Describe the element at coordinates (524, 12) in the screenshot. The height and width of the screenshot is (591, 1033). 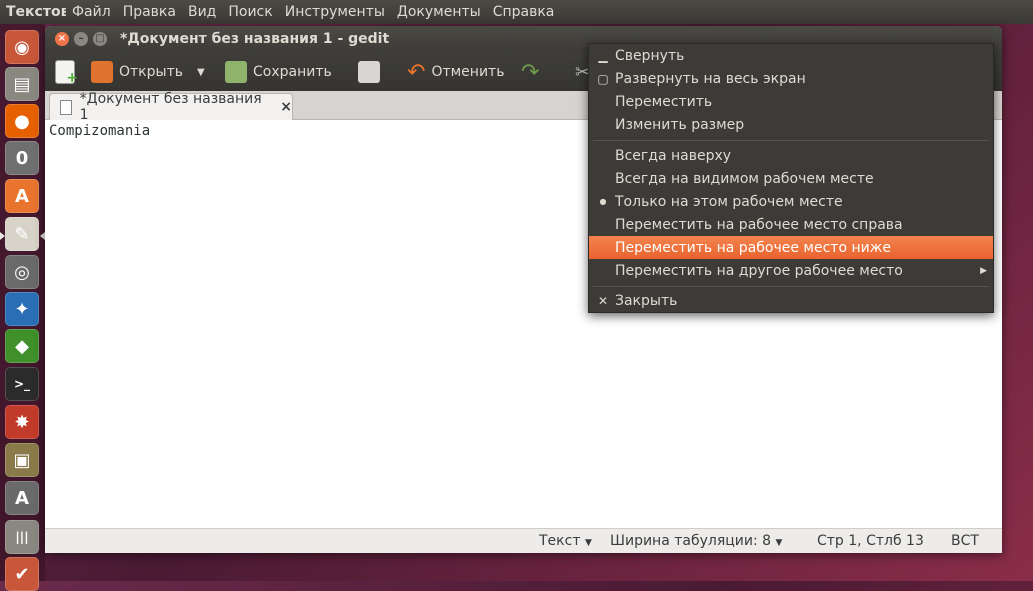
I see `menu-help: Справка` at that location.